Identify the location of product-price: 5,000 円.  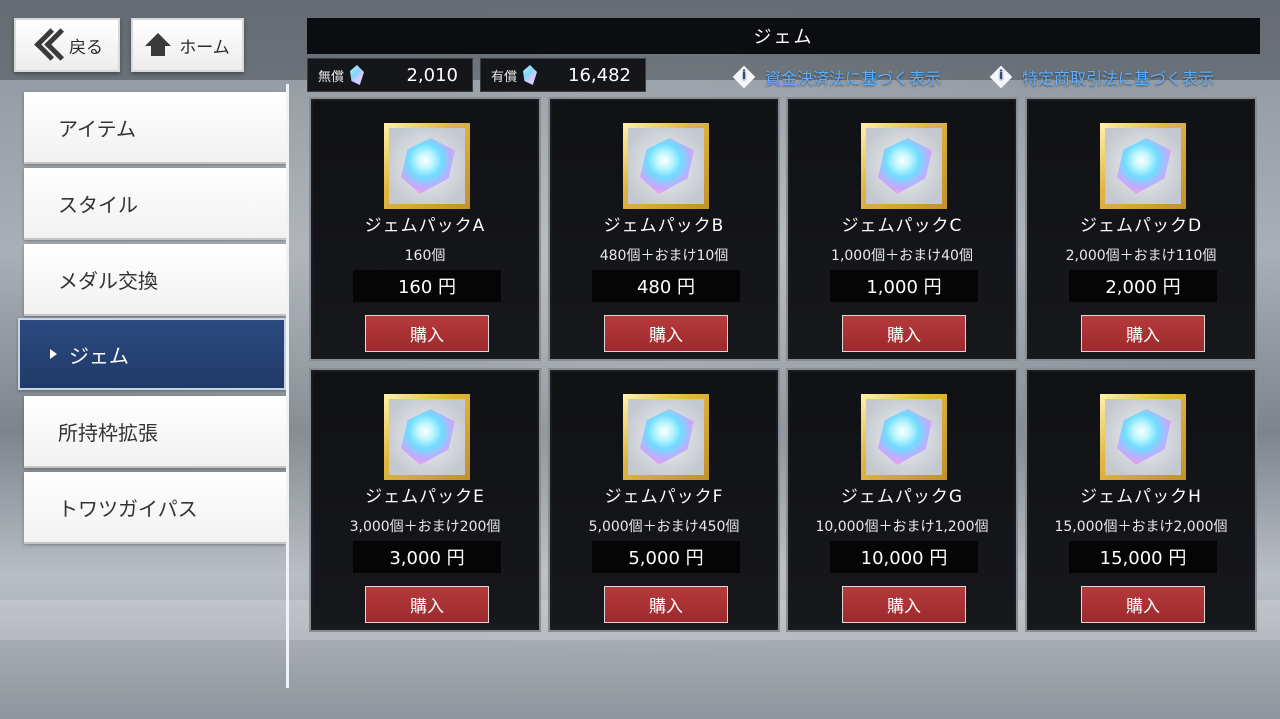
(666, 557).